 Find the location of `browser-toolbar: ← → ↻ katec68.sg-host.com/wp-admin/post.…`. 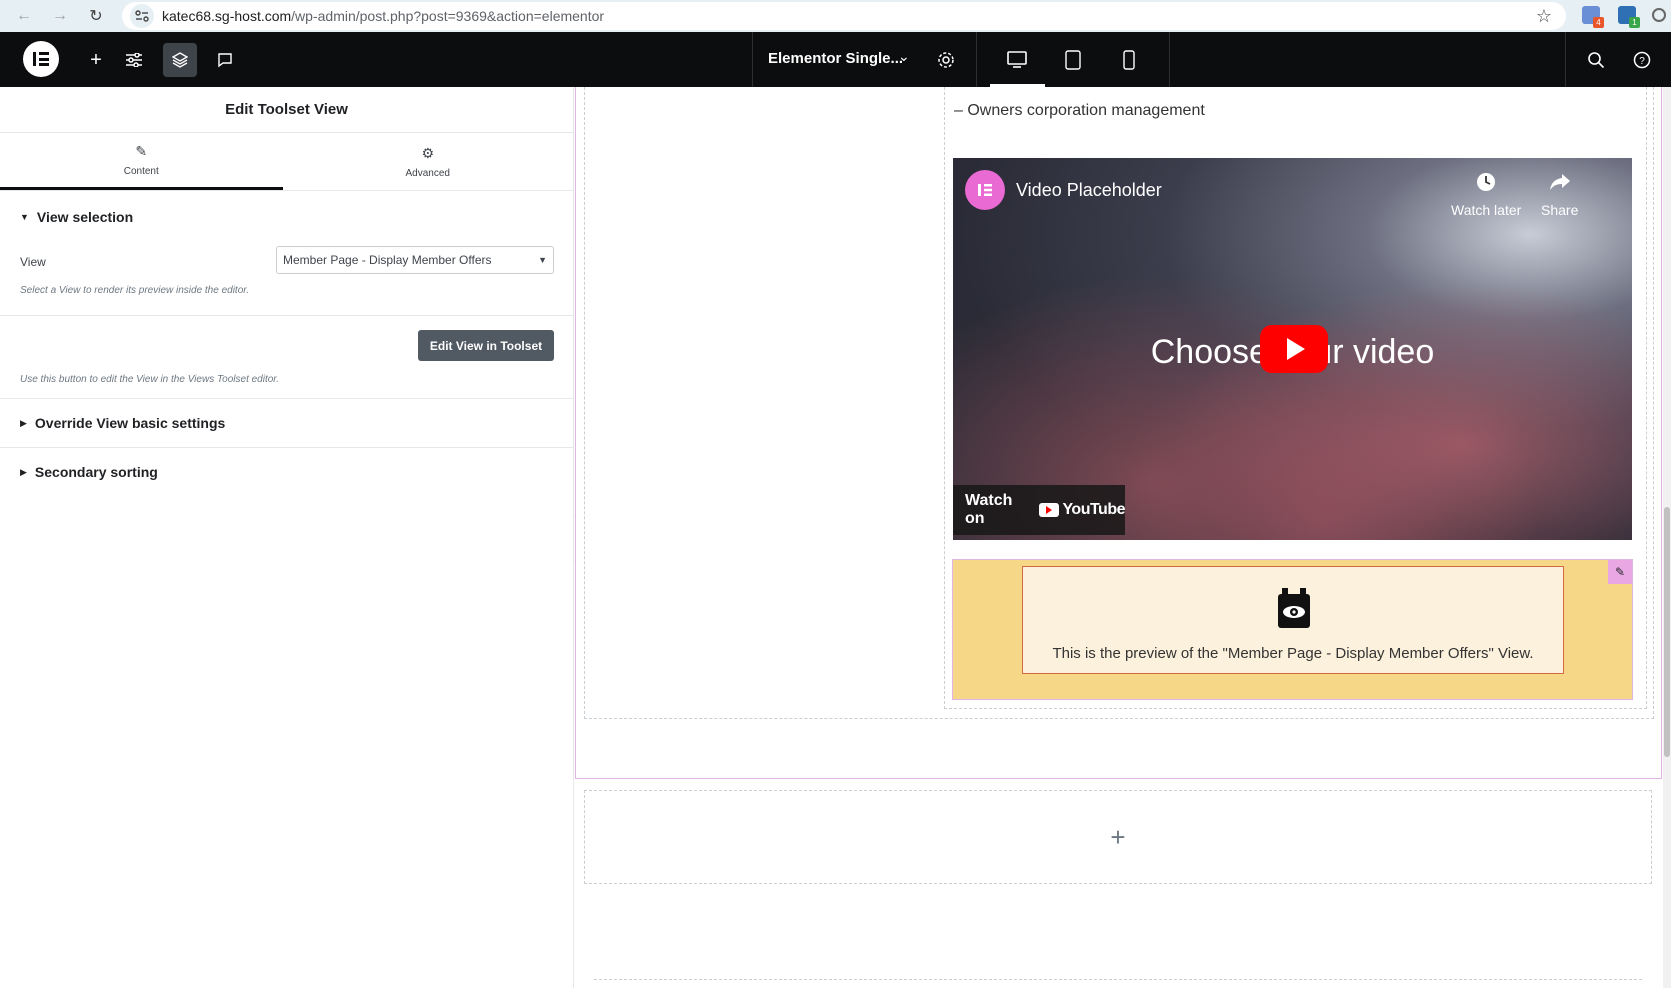

browser-toolbar: ← → ↻ katec68.sg-host.com/wp-admin/post.… is located at coordinates (835, 16).